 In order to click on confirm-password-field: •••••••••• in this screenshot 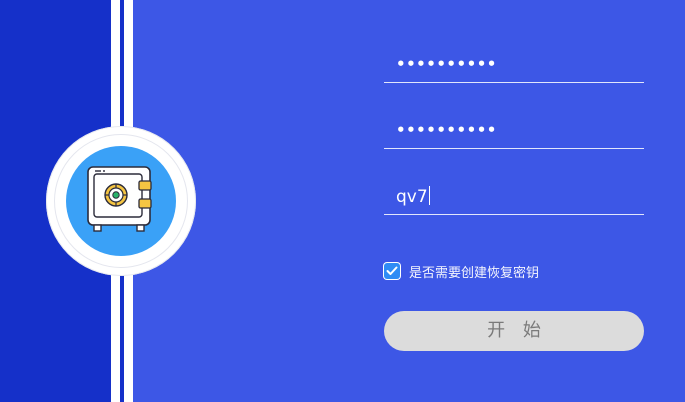, I will do `click(514, 131)`.